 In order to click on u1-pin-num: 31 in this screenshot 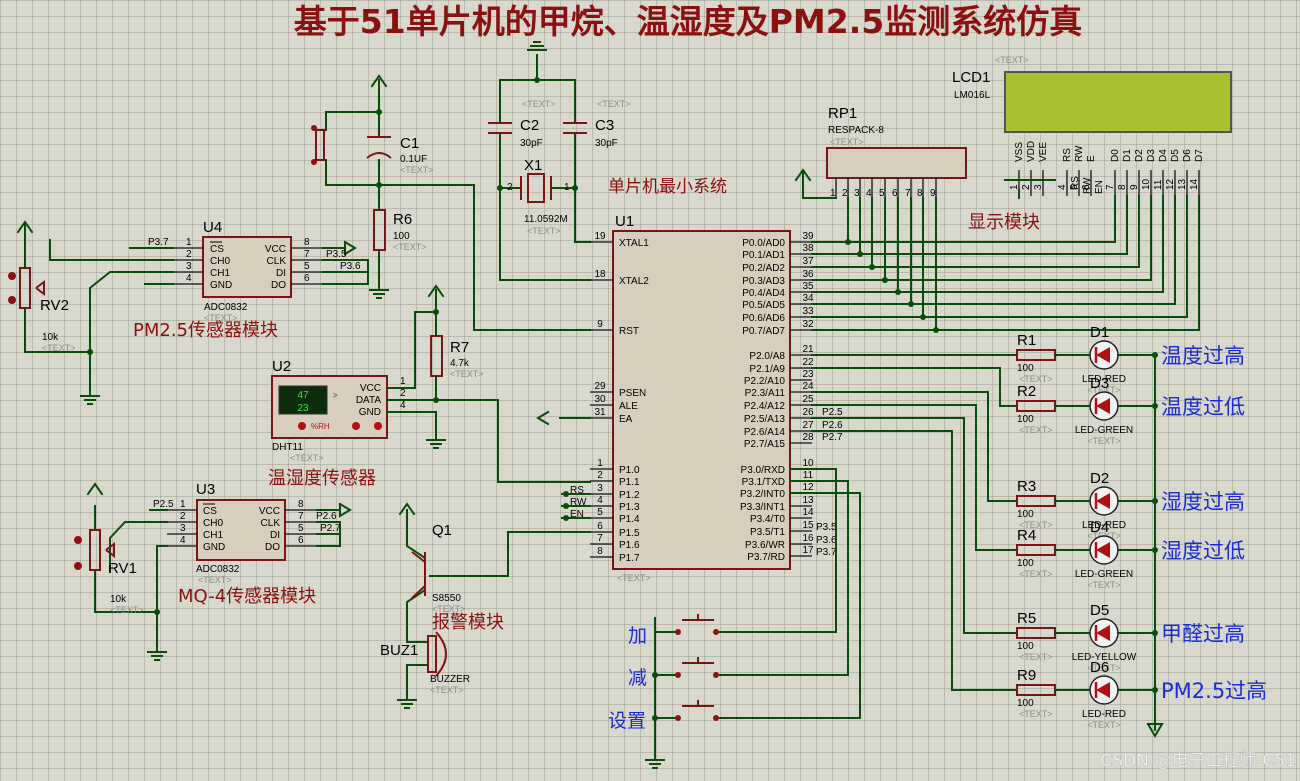, I will do `click(600, 412)`.